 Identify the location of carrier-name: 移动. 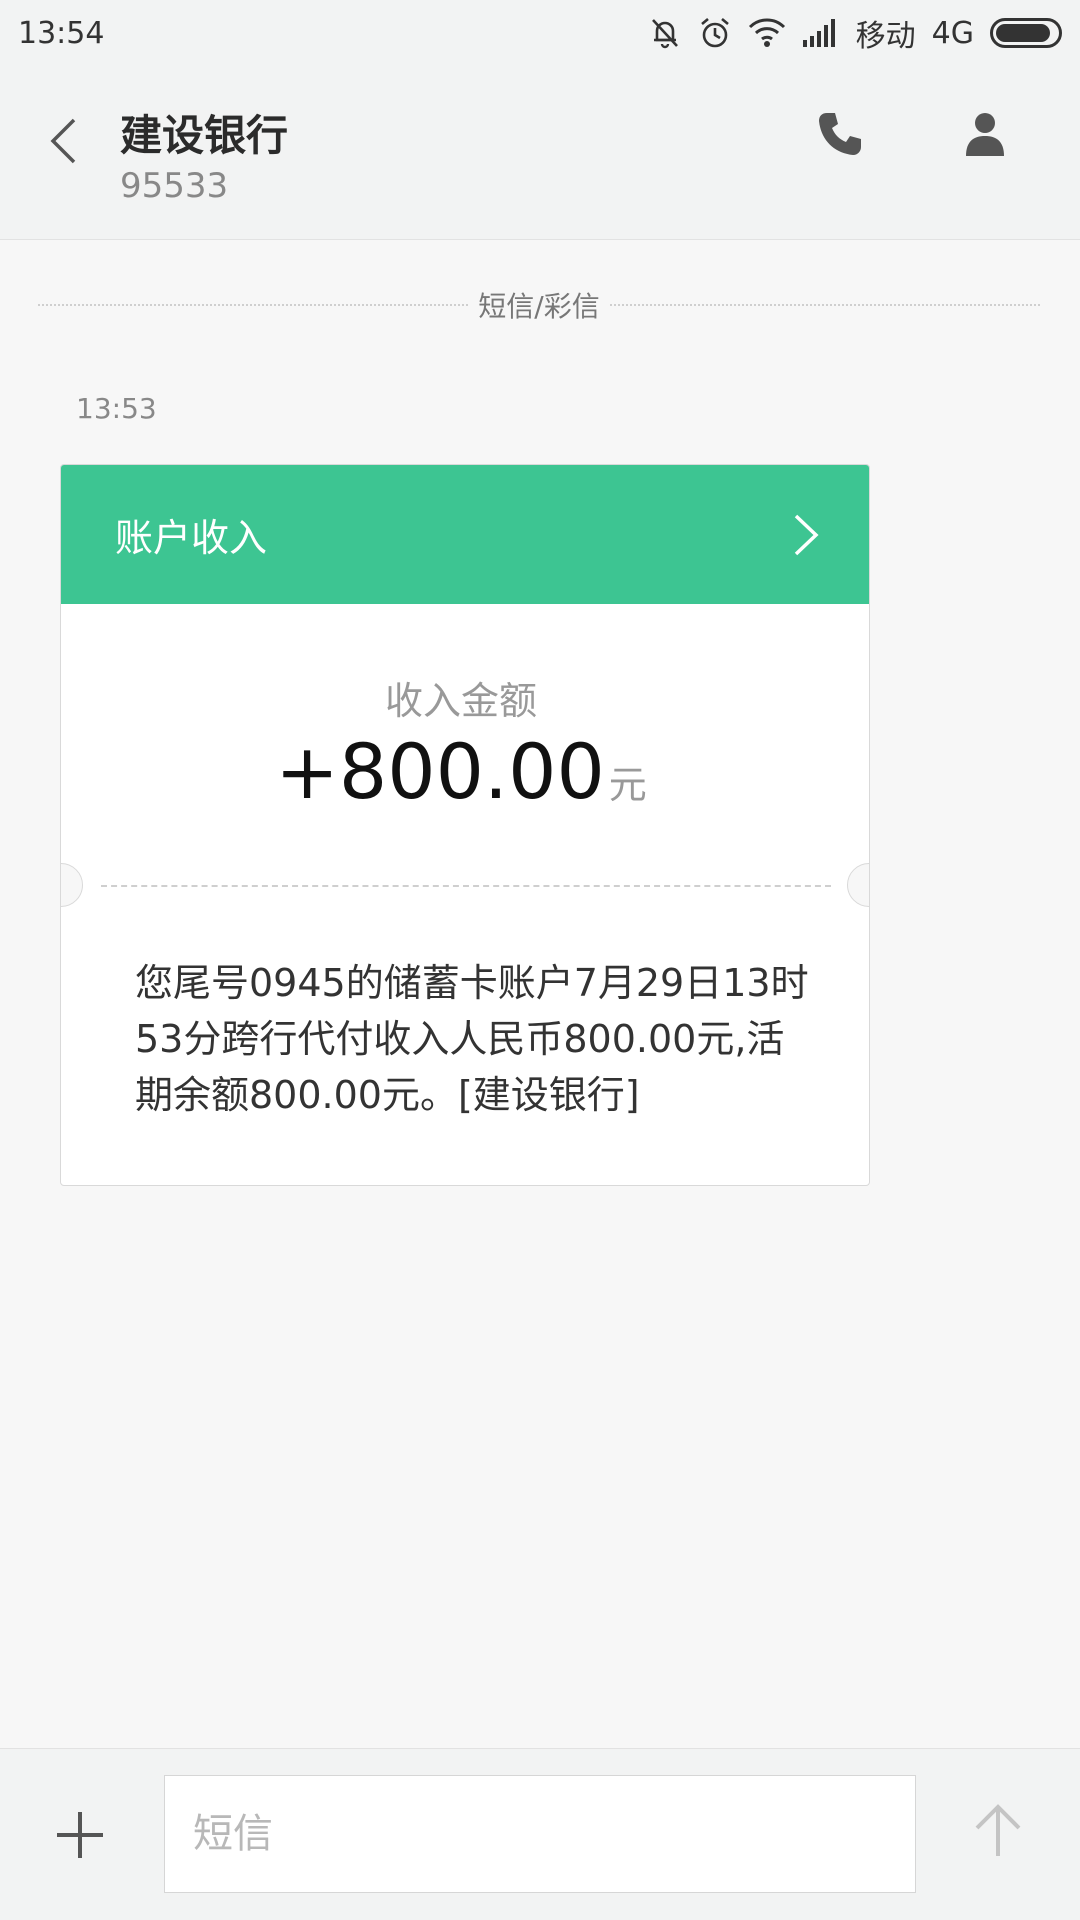
(885, 36).